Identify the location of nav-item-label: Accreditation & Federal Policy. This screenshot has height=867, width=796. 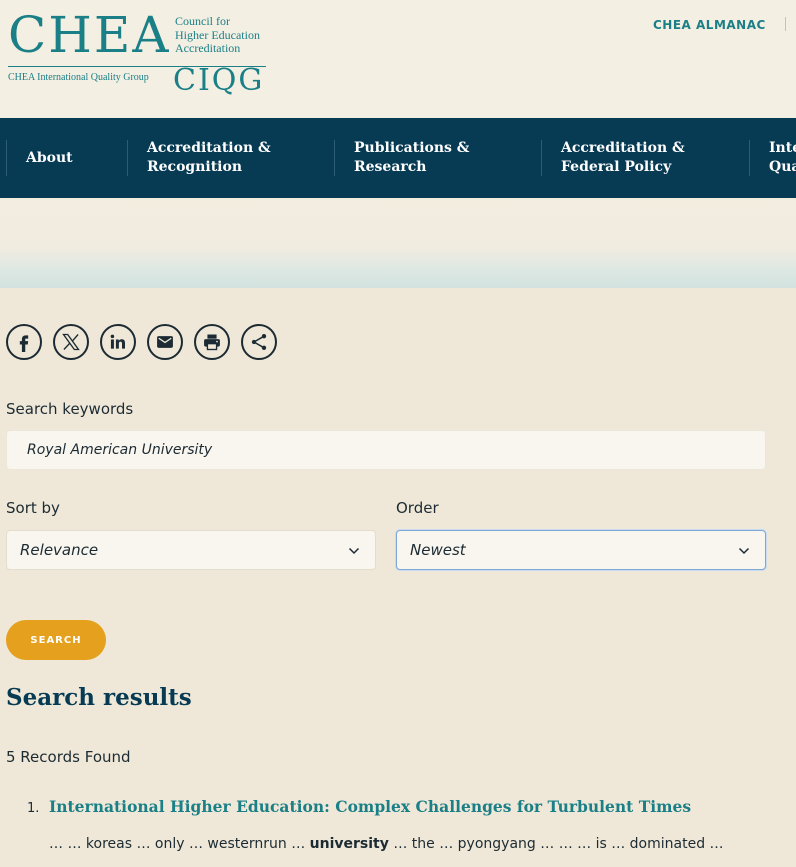
(623, 157).